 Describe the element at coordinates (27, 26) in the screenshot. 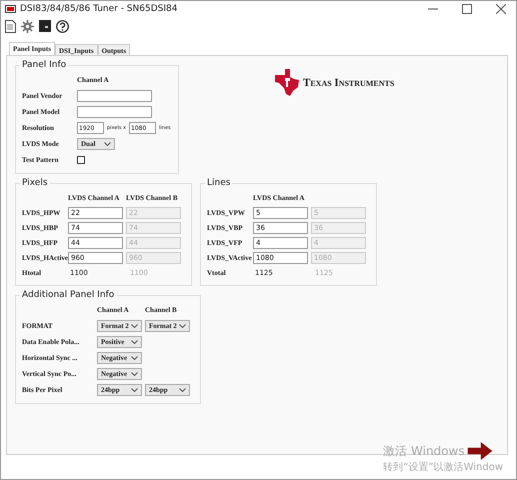

I see `settings-icon` at that location.